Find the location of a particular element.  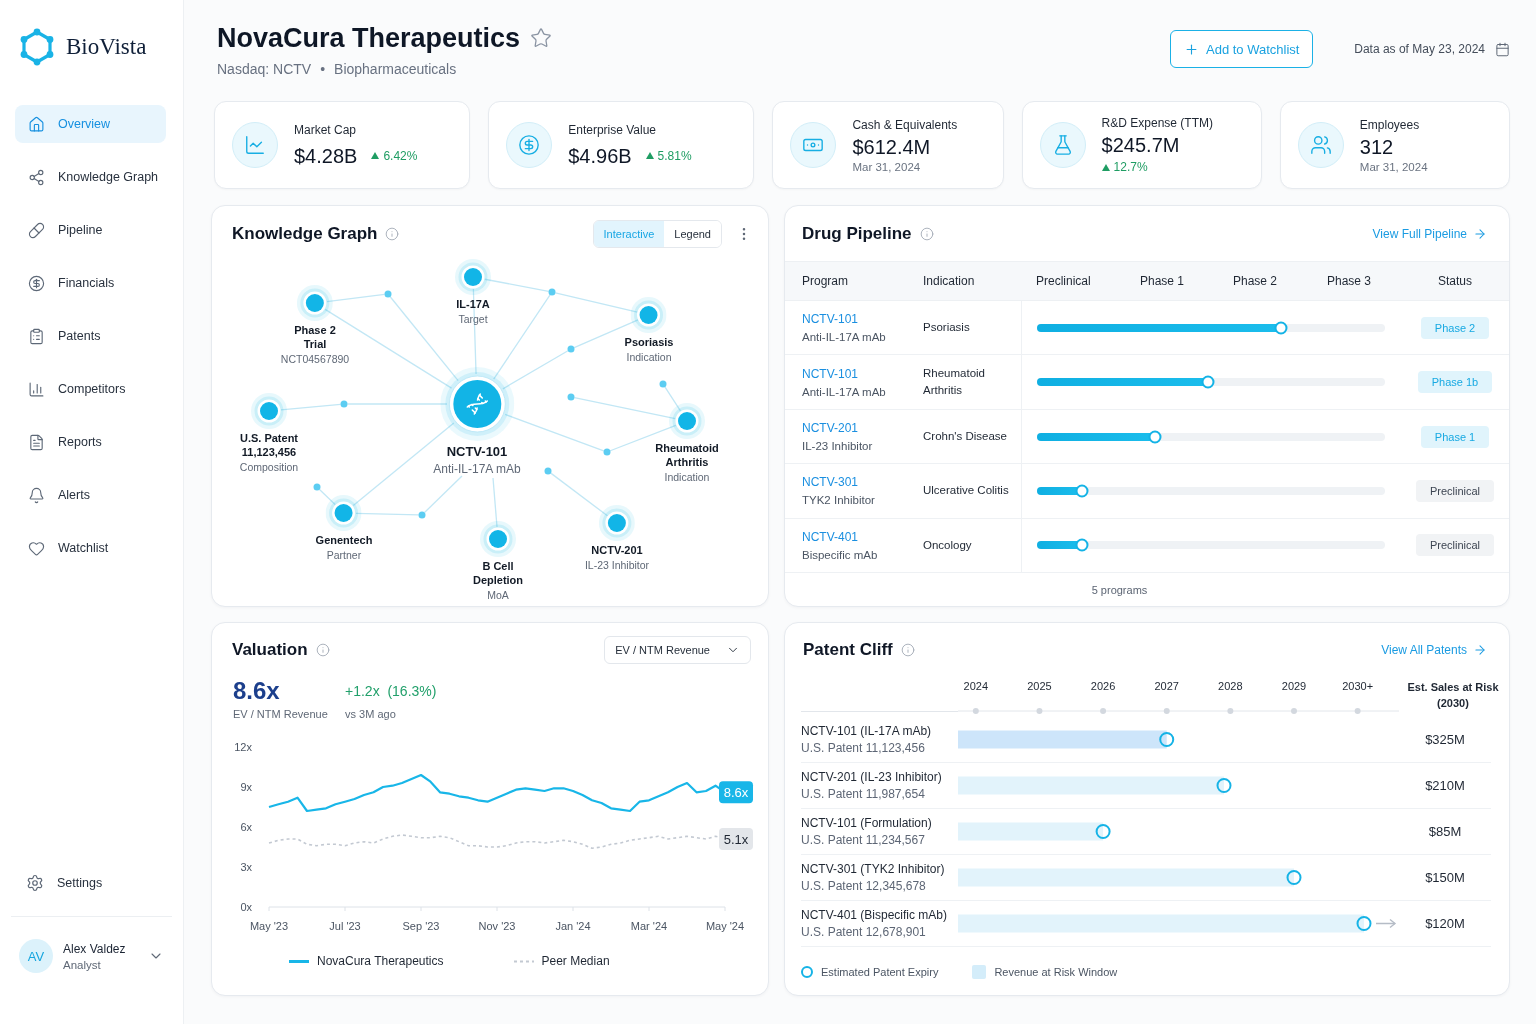

patent-program: NCTV-401 (Bispecific mAb) is located at coordinates (875, 915).